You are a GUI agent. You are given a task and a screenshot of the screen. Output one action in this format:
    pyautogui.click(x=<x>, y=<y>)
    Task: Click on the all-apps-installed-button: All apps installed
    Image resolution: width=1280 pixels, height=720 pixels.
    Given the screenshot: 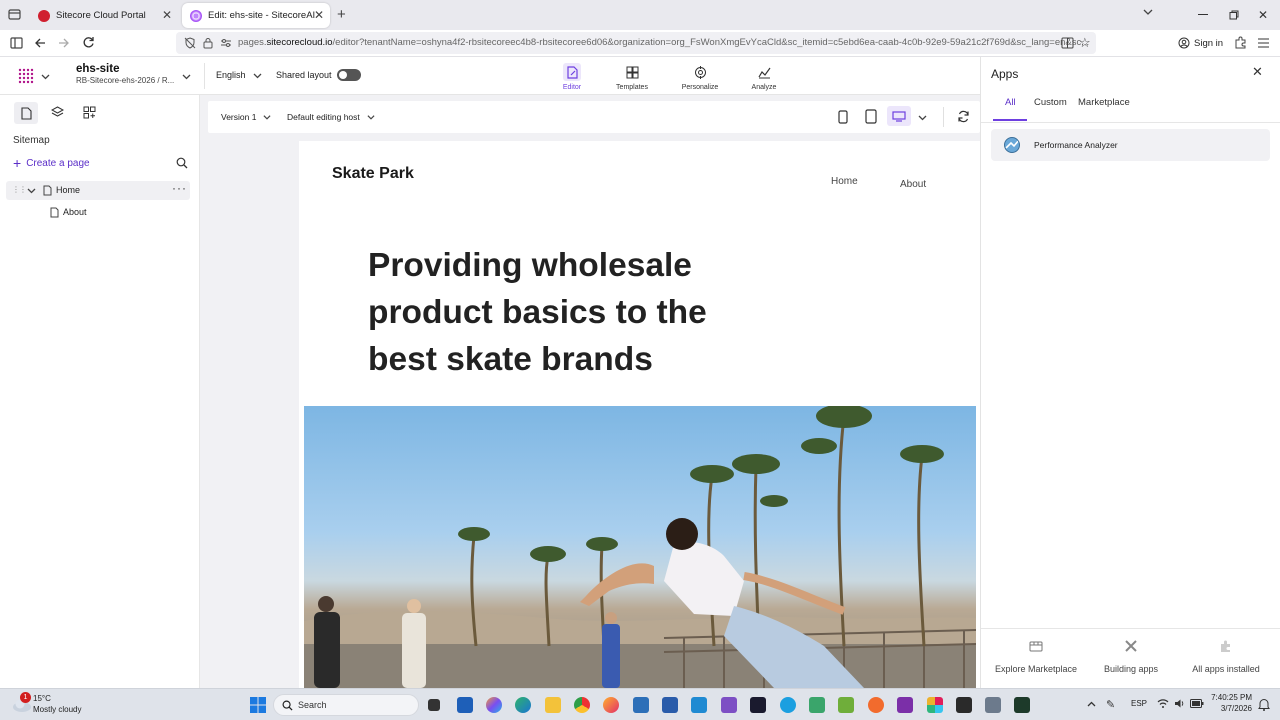 What is the action you would take?
    pyautogui.click(x=1226, y=657)
    